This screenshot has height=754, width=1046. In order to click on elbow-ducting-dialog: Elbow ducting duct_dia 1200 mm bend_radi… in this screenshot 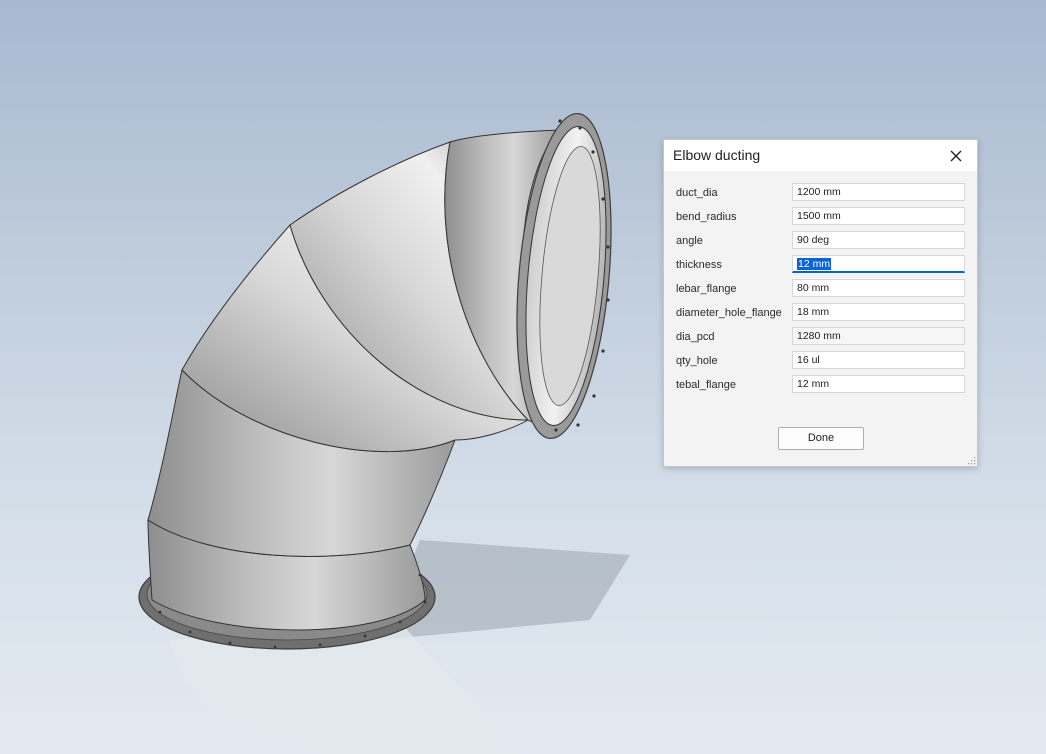, I will do `click(820, 303)`.